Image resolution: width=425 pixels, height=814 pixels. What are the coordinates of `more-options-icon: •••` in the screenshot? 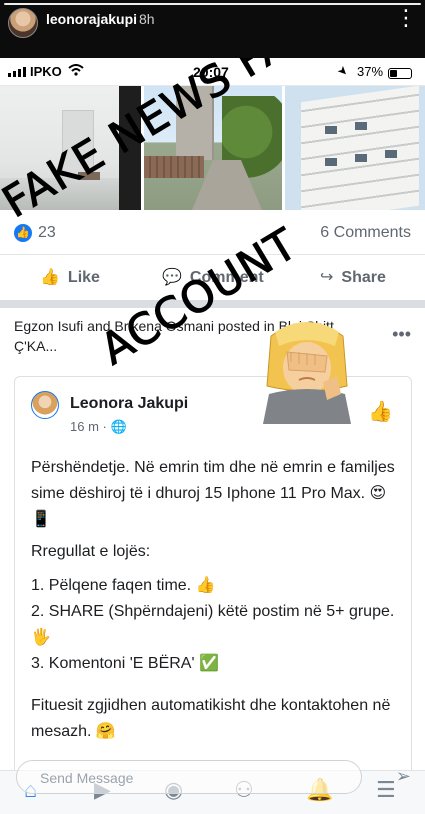 It's located at (401, 334).